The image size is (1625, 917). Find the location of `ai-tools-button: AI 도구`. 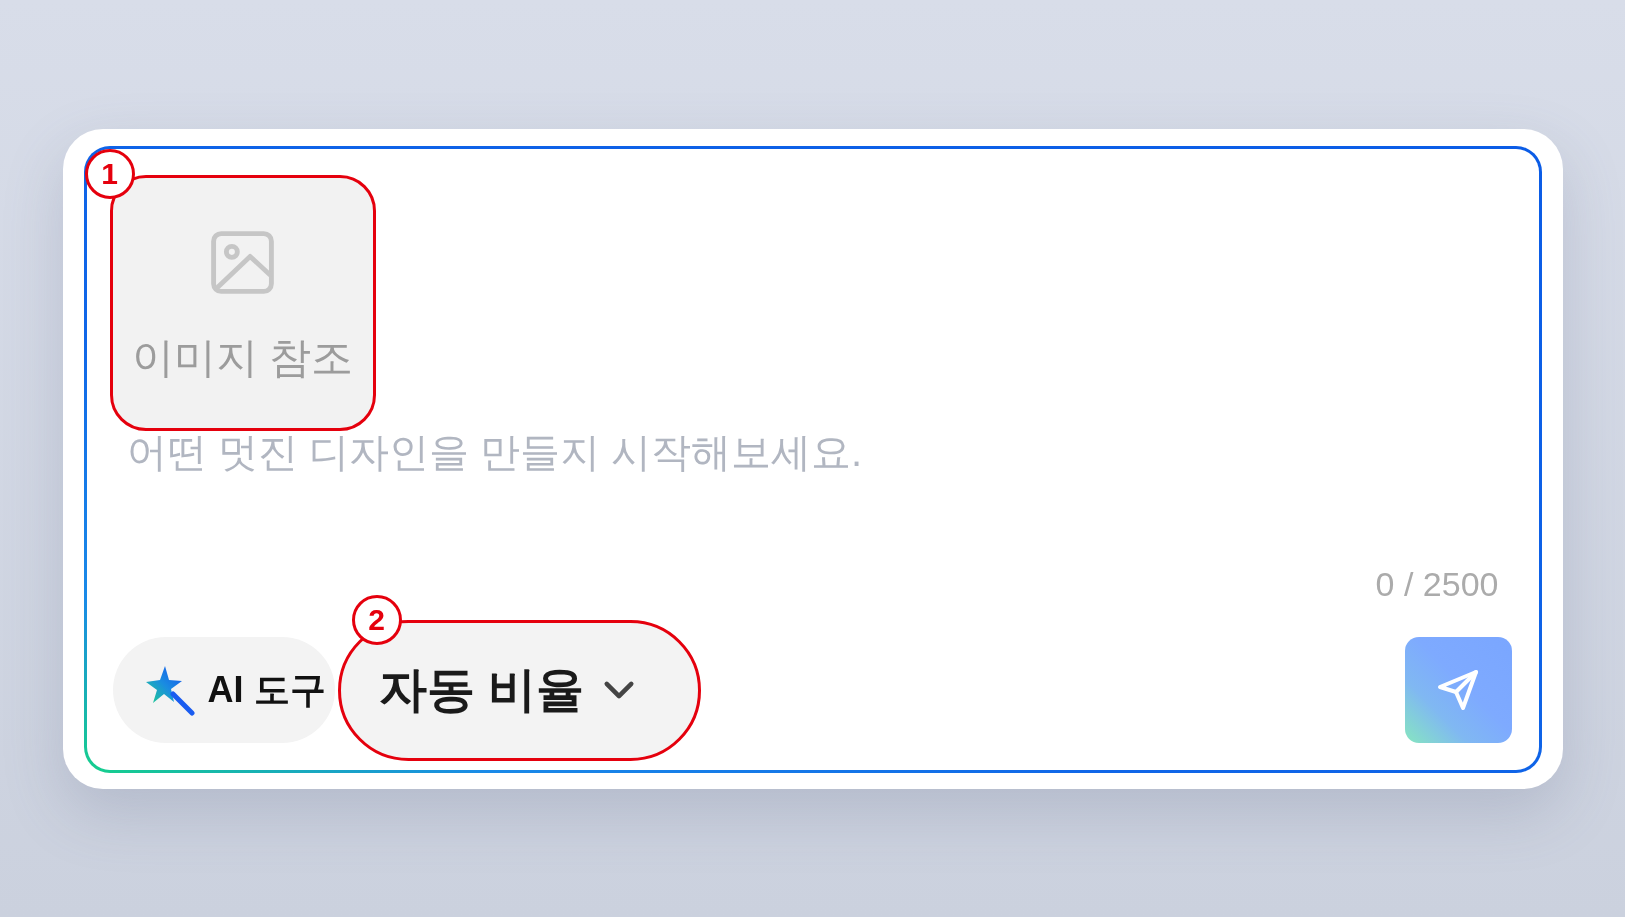

ai-tools-button: AI 도구 is located at coordinates (223, 690).